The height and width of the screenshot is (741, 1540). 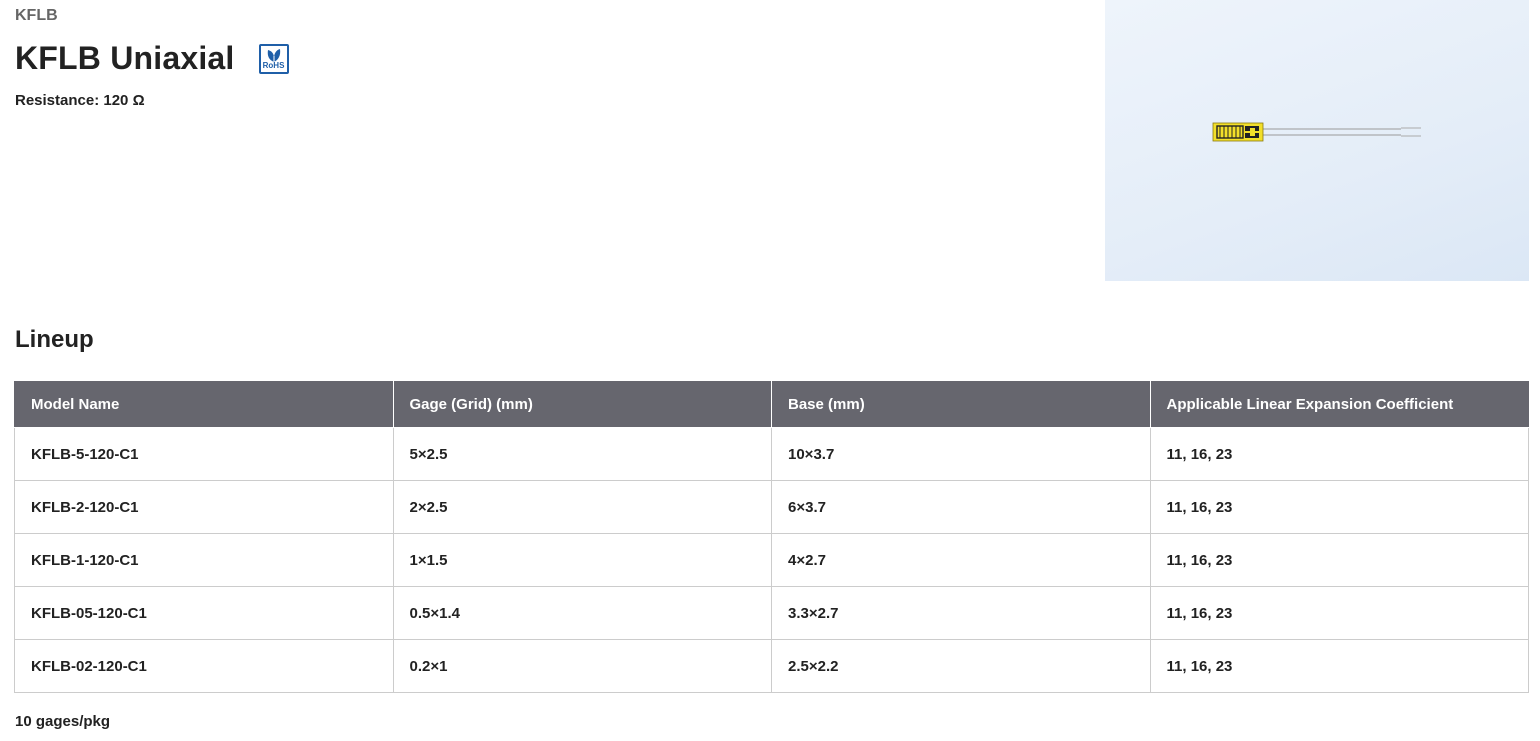 What do you see at coordinates (204, 613) in the screenshot?
I see `cell-model: KFLB-05-120-C1` at bounding box center [204, 613].